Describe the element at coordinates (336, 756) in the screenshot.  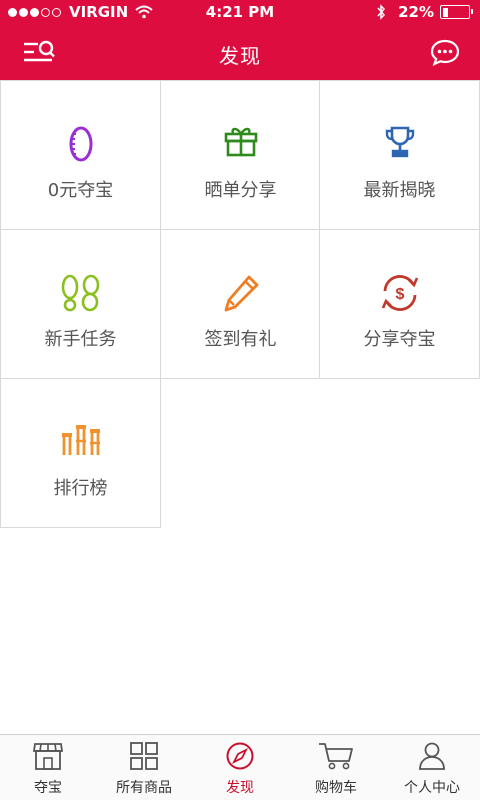
I see `cart-icon` at that location.